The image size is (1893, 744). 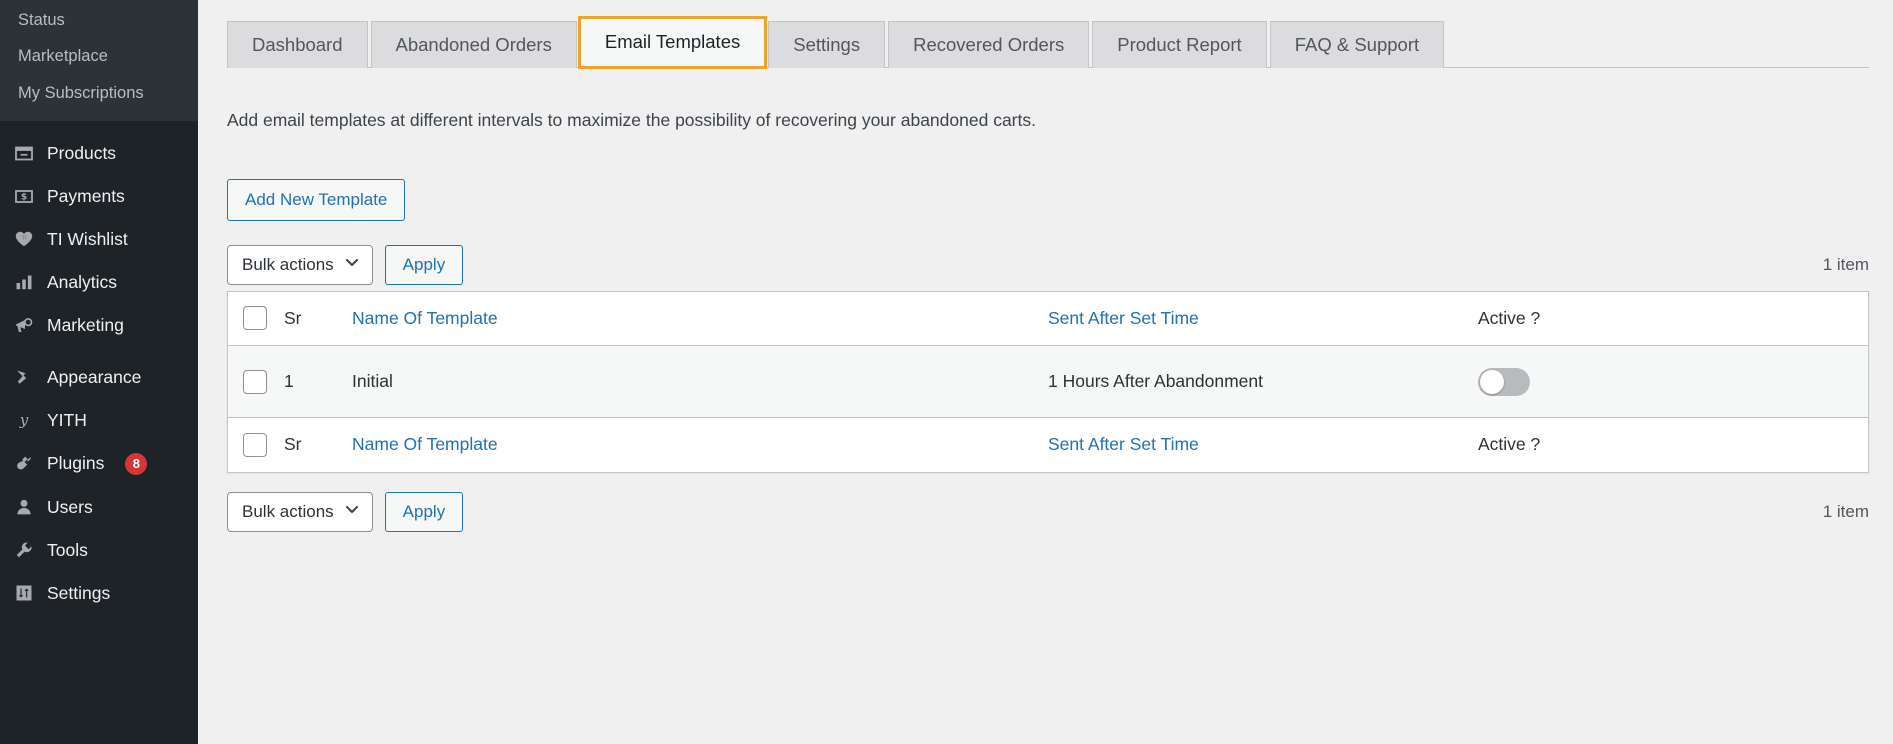 I want to click on sidebar-subitem-marketplace: Marketplace, so click(x=99, y=56).